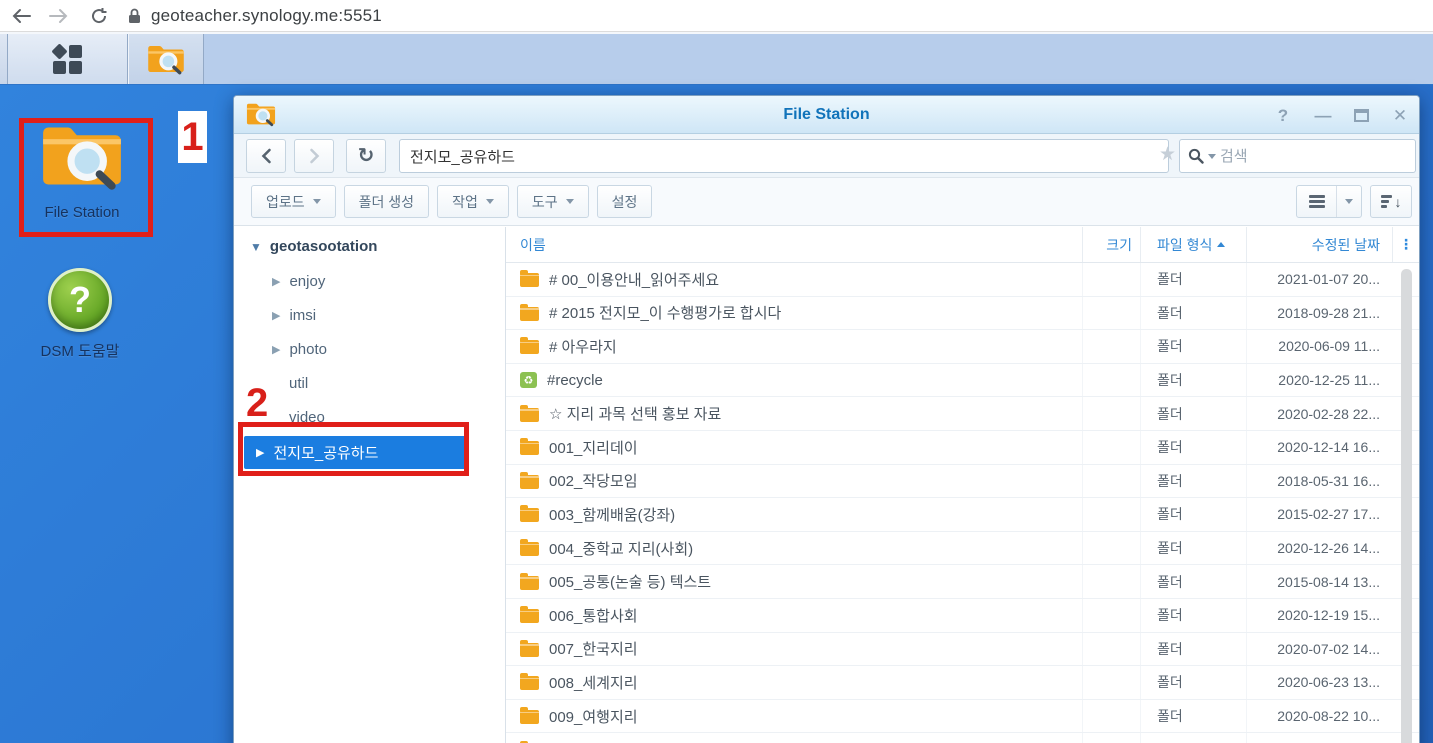 This screenshot has width=1433, height=743. What do you see at coordinates (1111, 244) in the screenshot?
I see `column-header-size: 크기` at bounding box center [1111, 244].